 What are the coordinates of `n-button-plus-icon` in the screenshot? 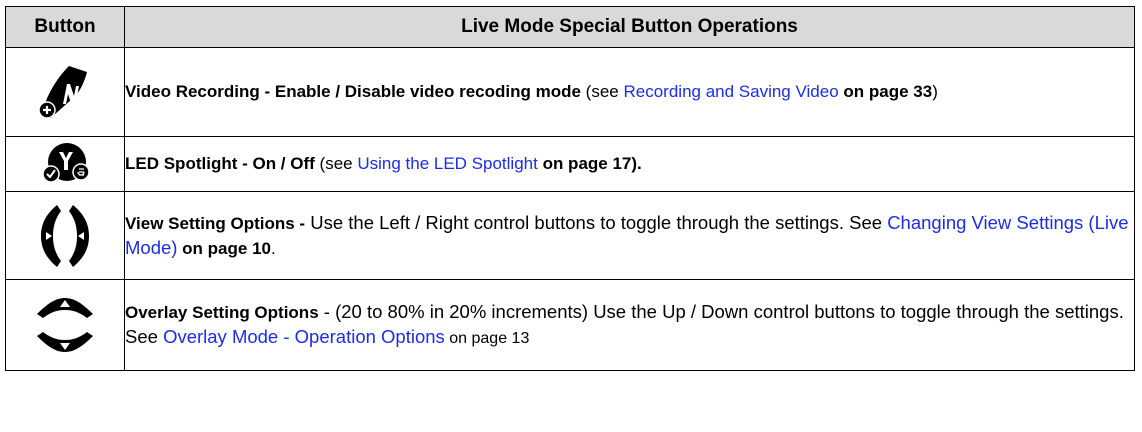 It's located at (65, 92).